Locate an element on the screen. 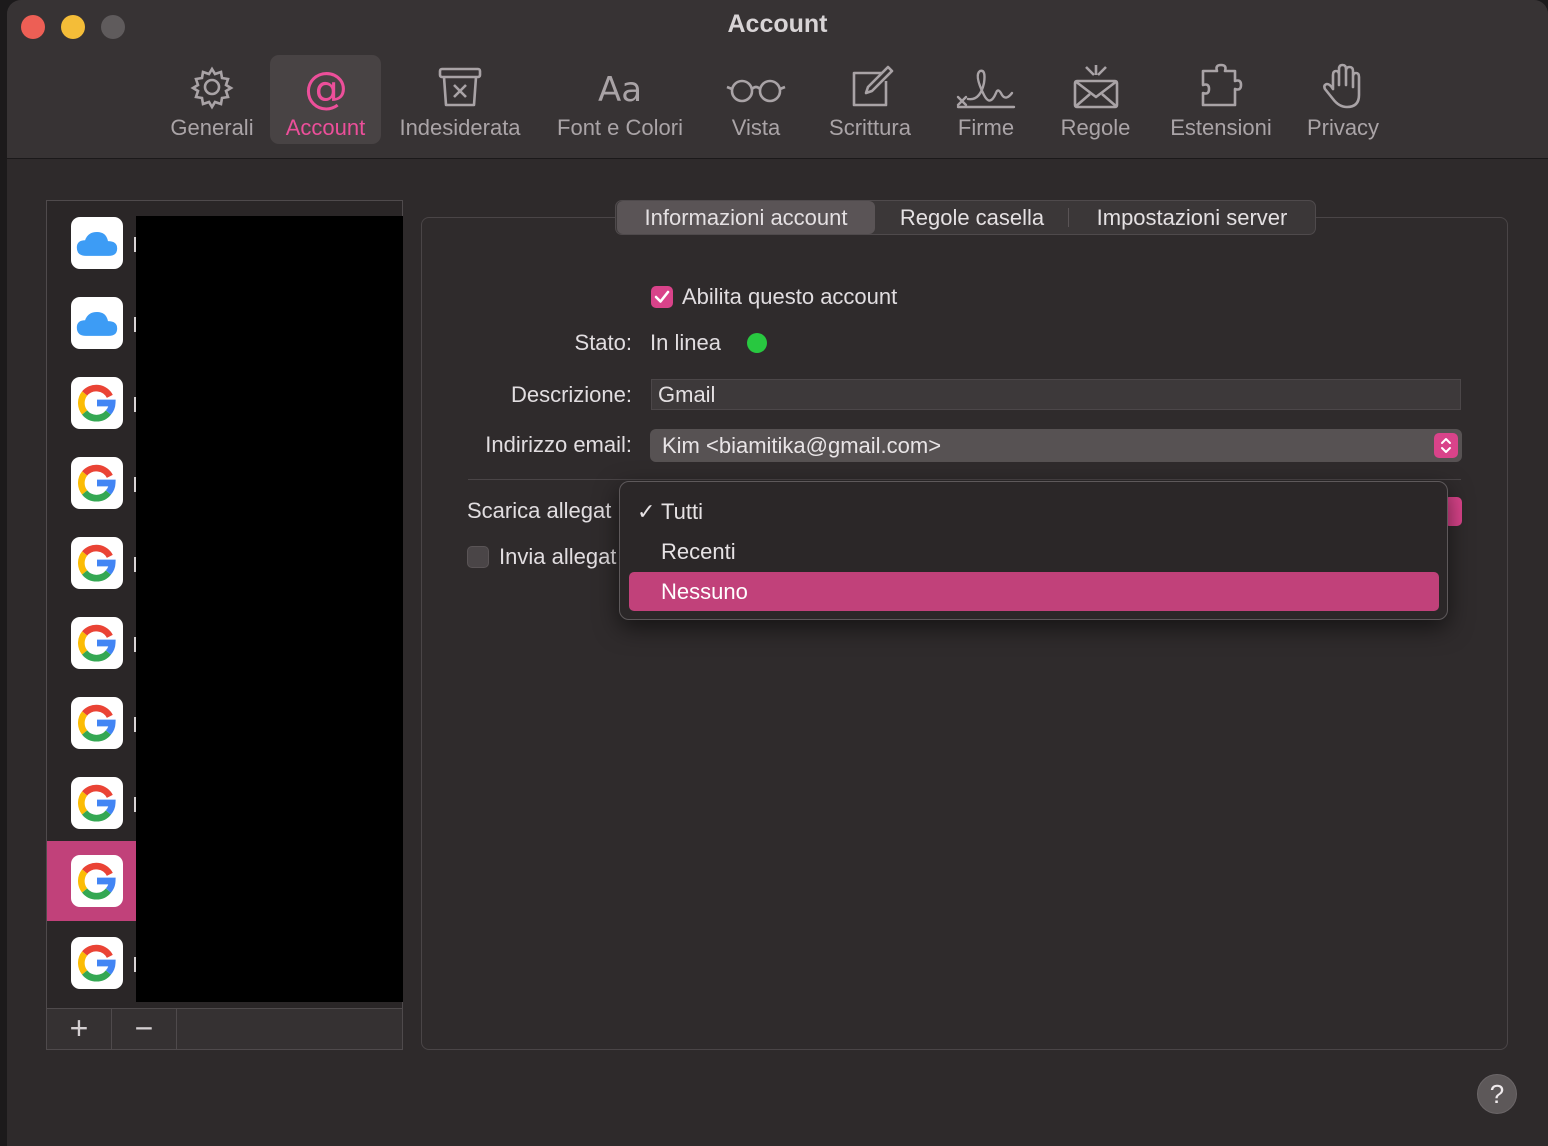 The width and height of the screenshot is (1548, 1146). download-attachments-menu: ✓ Tutti Recenti Nessuno is located at coordinates (1033, 550).